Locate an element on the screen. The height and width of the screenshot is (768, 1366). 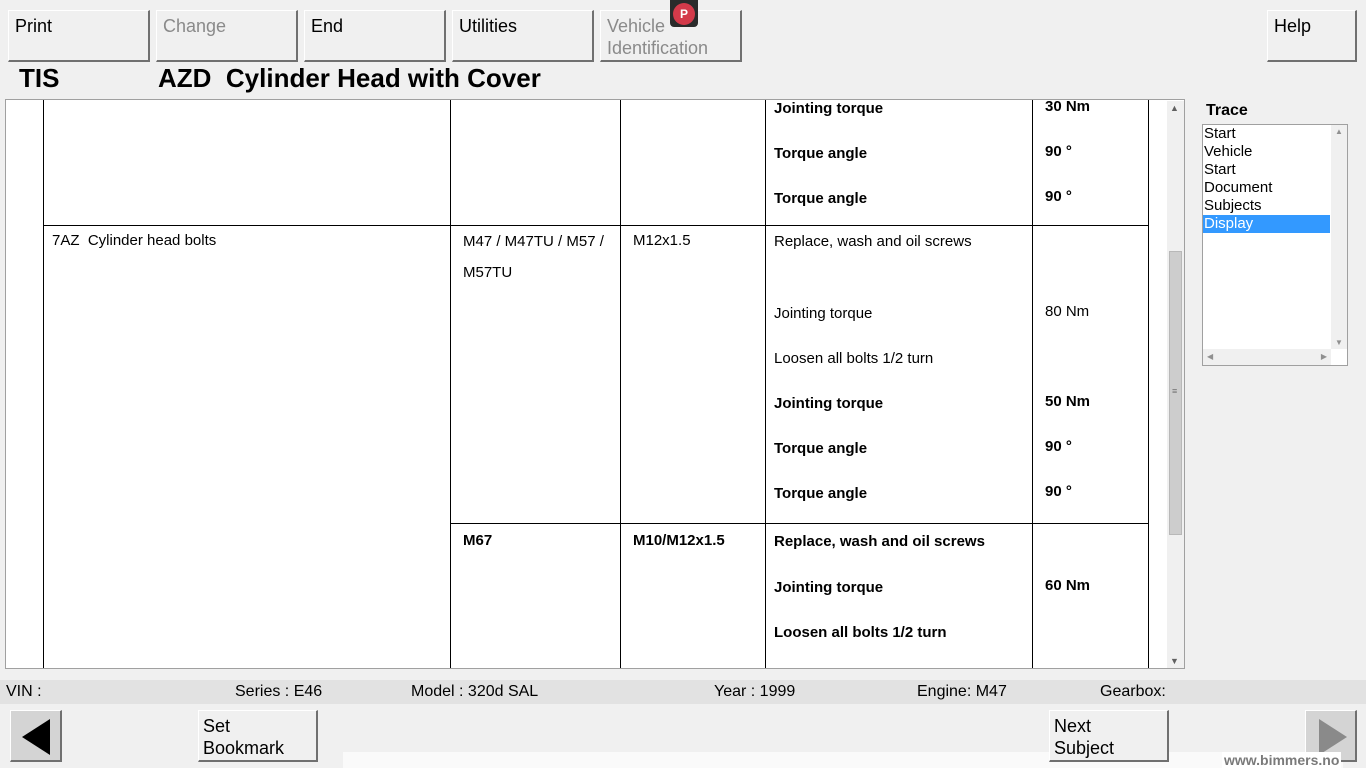
p-badge-icon: P is located at coordinates (684, 14).